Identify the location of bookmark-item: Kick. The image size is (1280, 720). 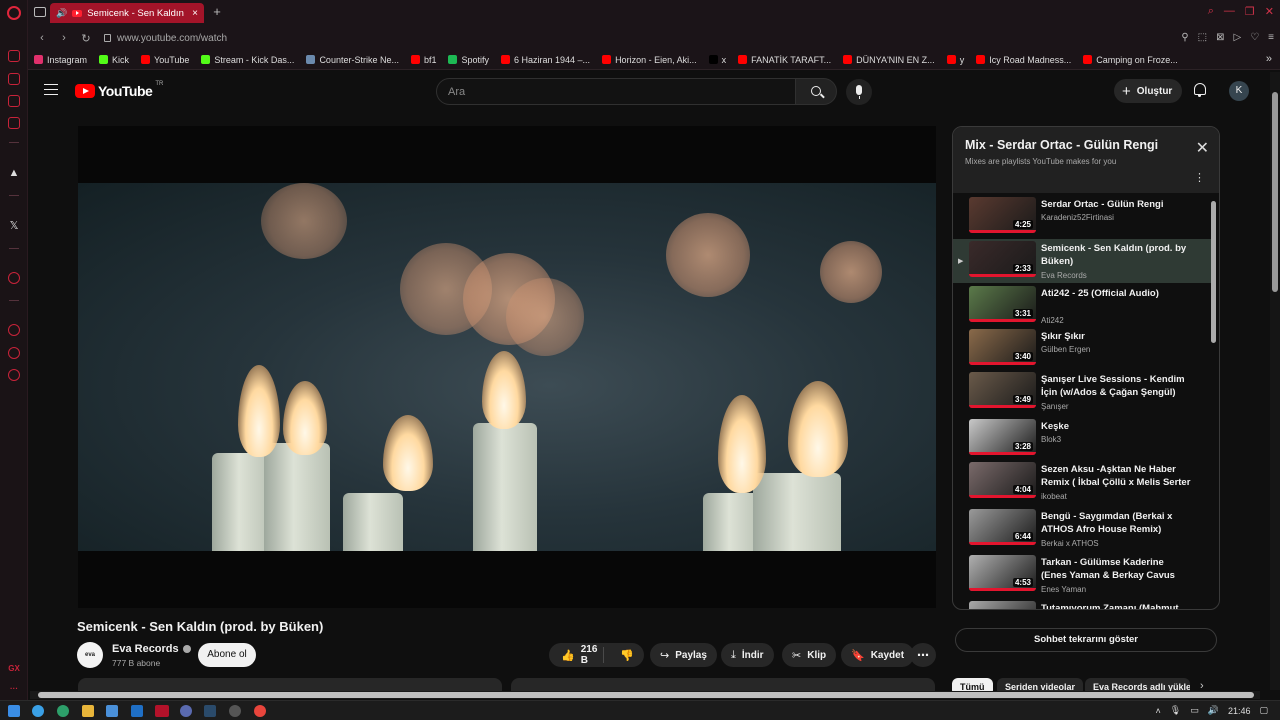
(114, 60).